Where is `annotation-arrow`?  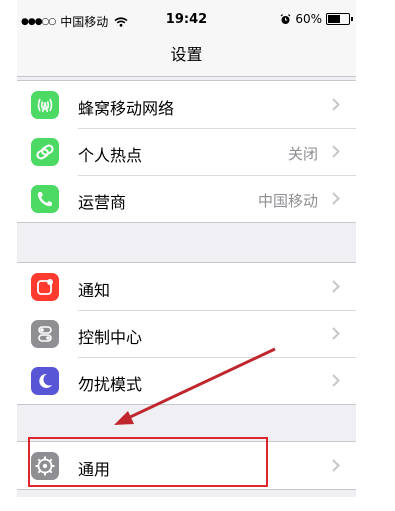 annotation-arrow is located at coordinates (195, 386).